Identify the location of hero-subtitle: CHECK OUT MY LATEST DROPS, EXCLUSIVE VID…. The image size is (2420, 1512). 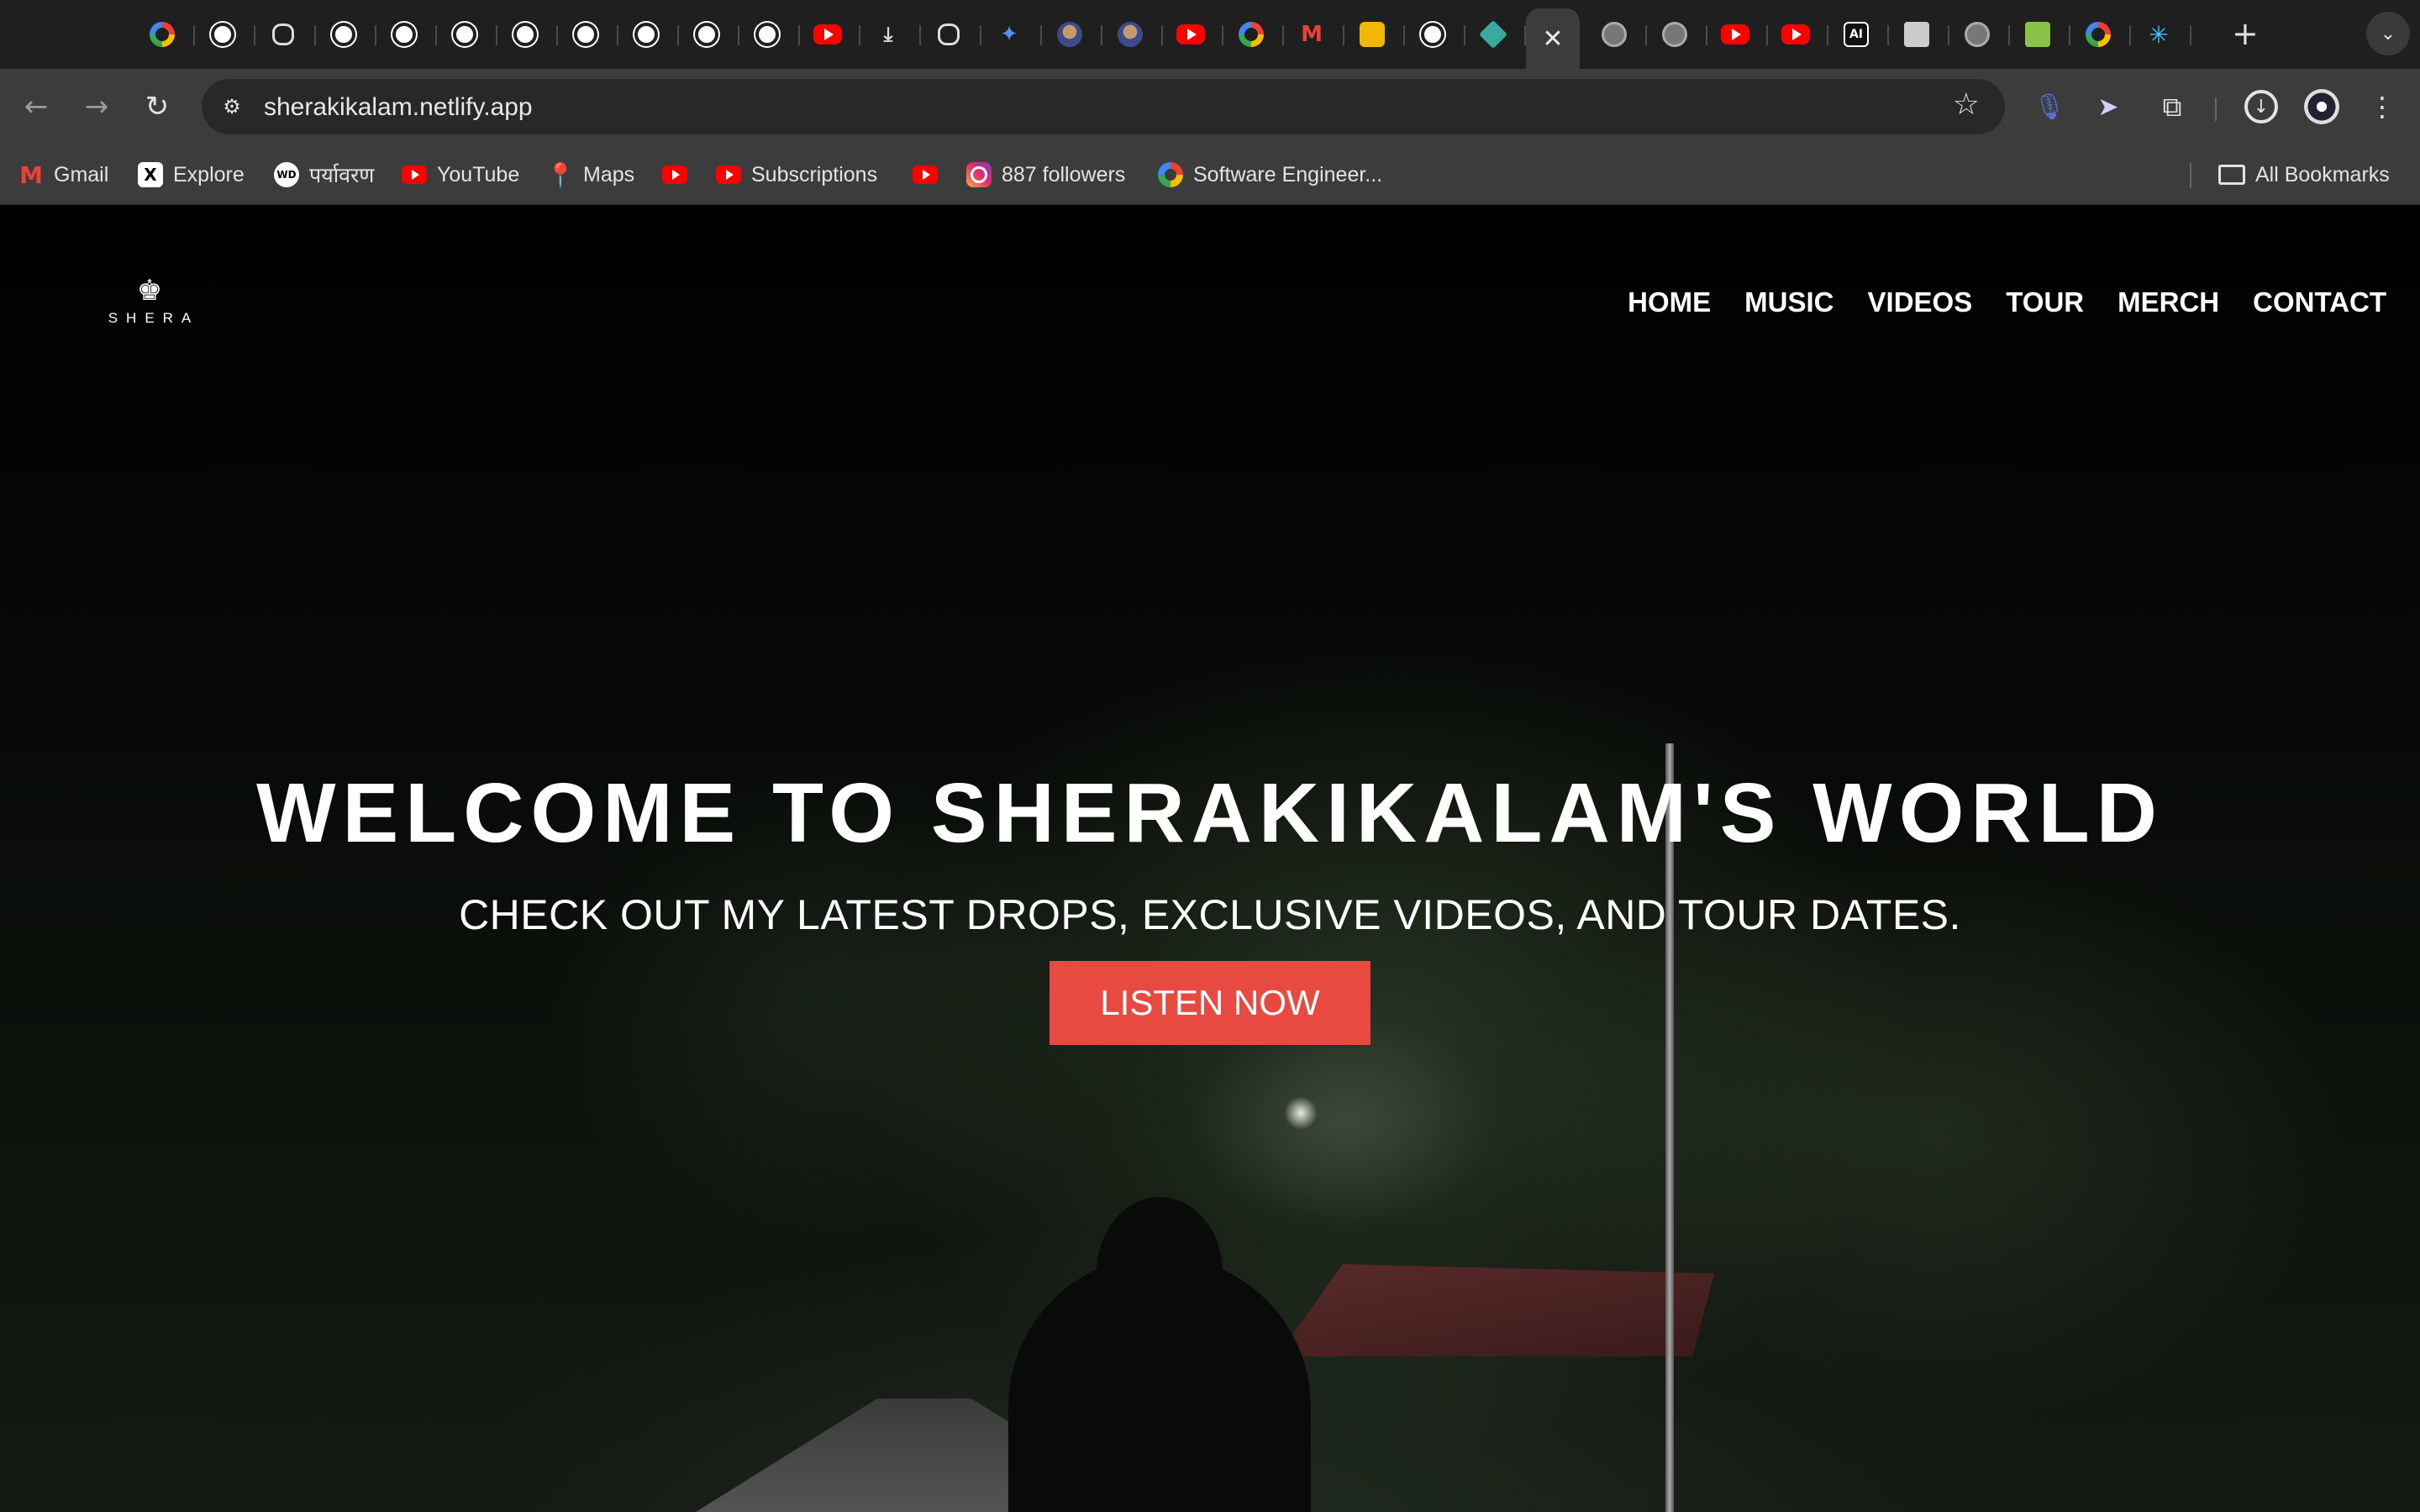
(1210, 914).